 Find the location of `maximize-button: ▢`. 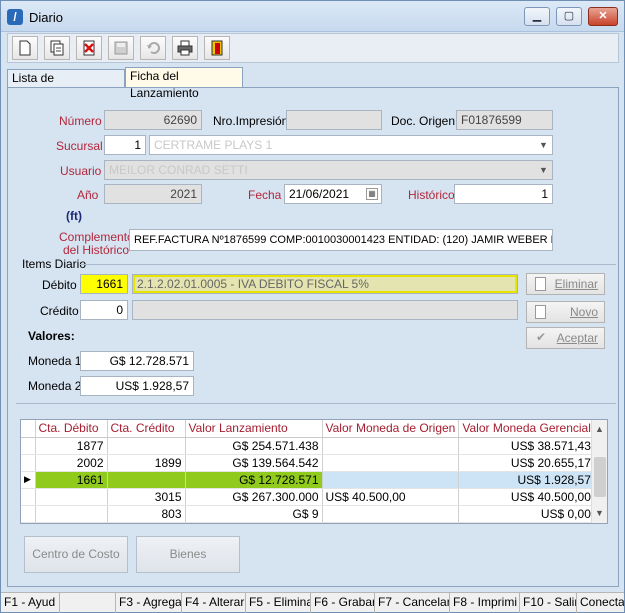

maximize-button: ▢ is located at coordinates (569, 16).